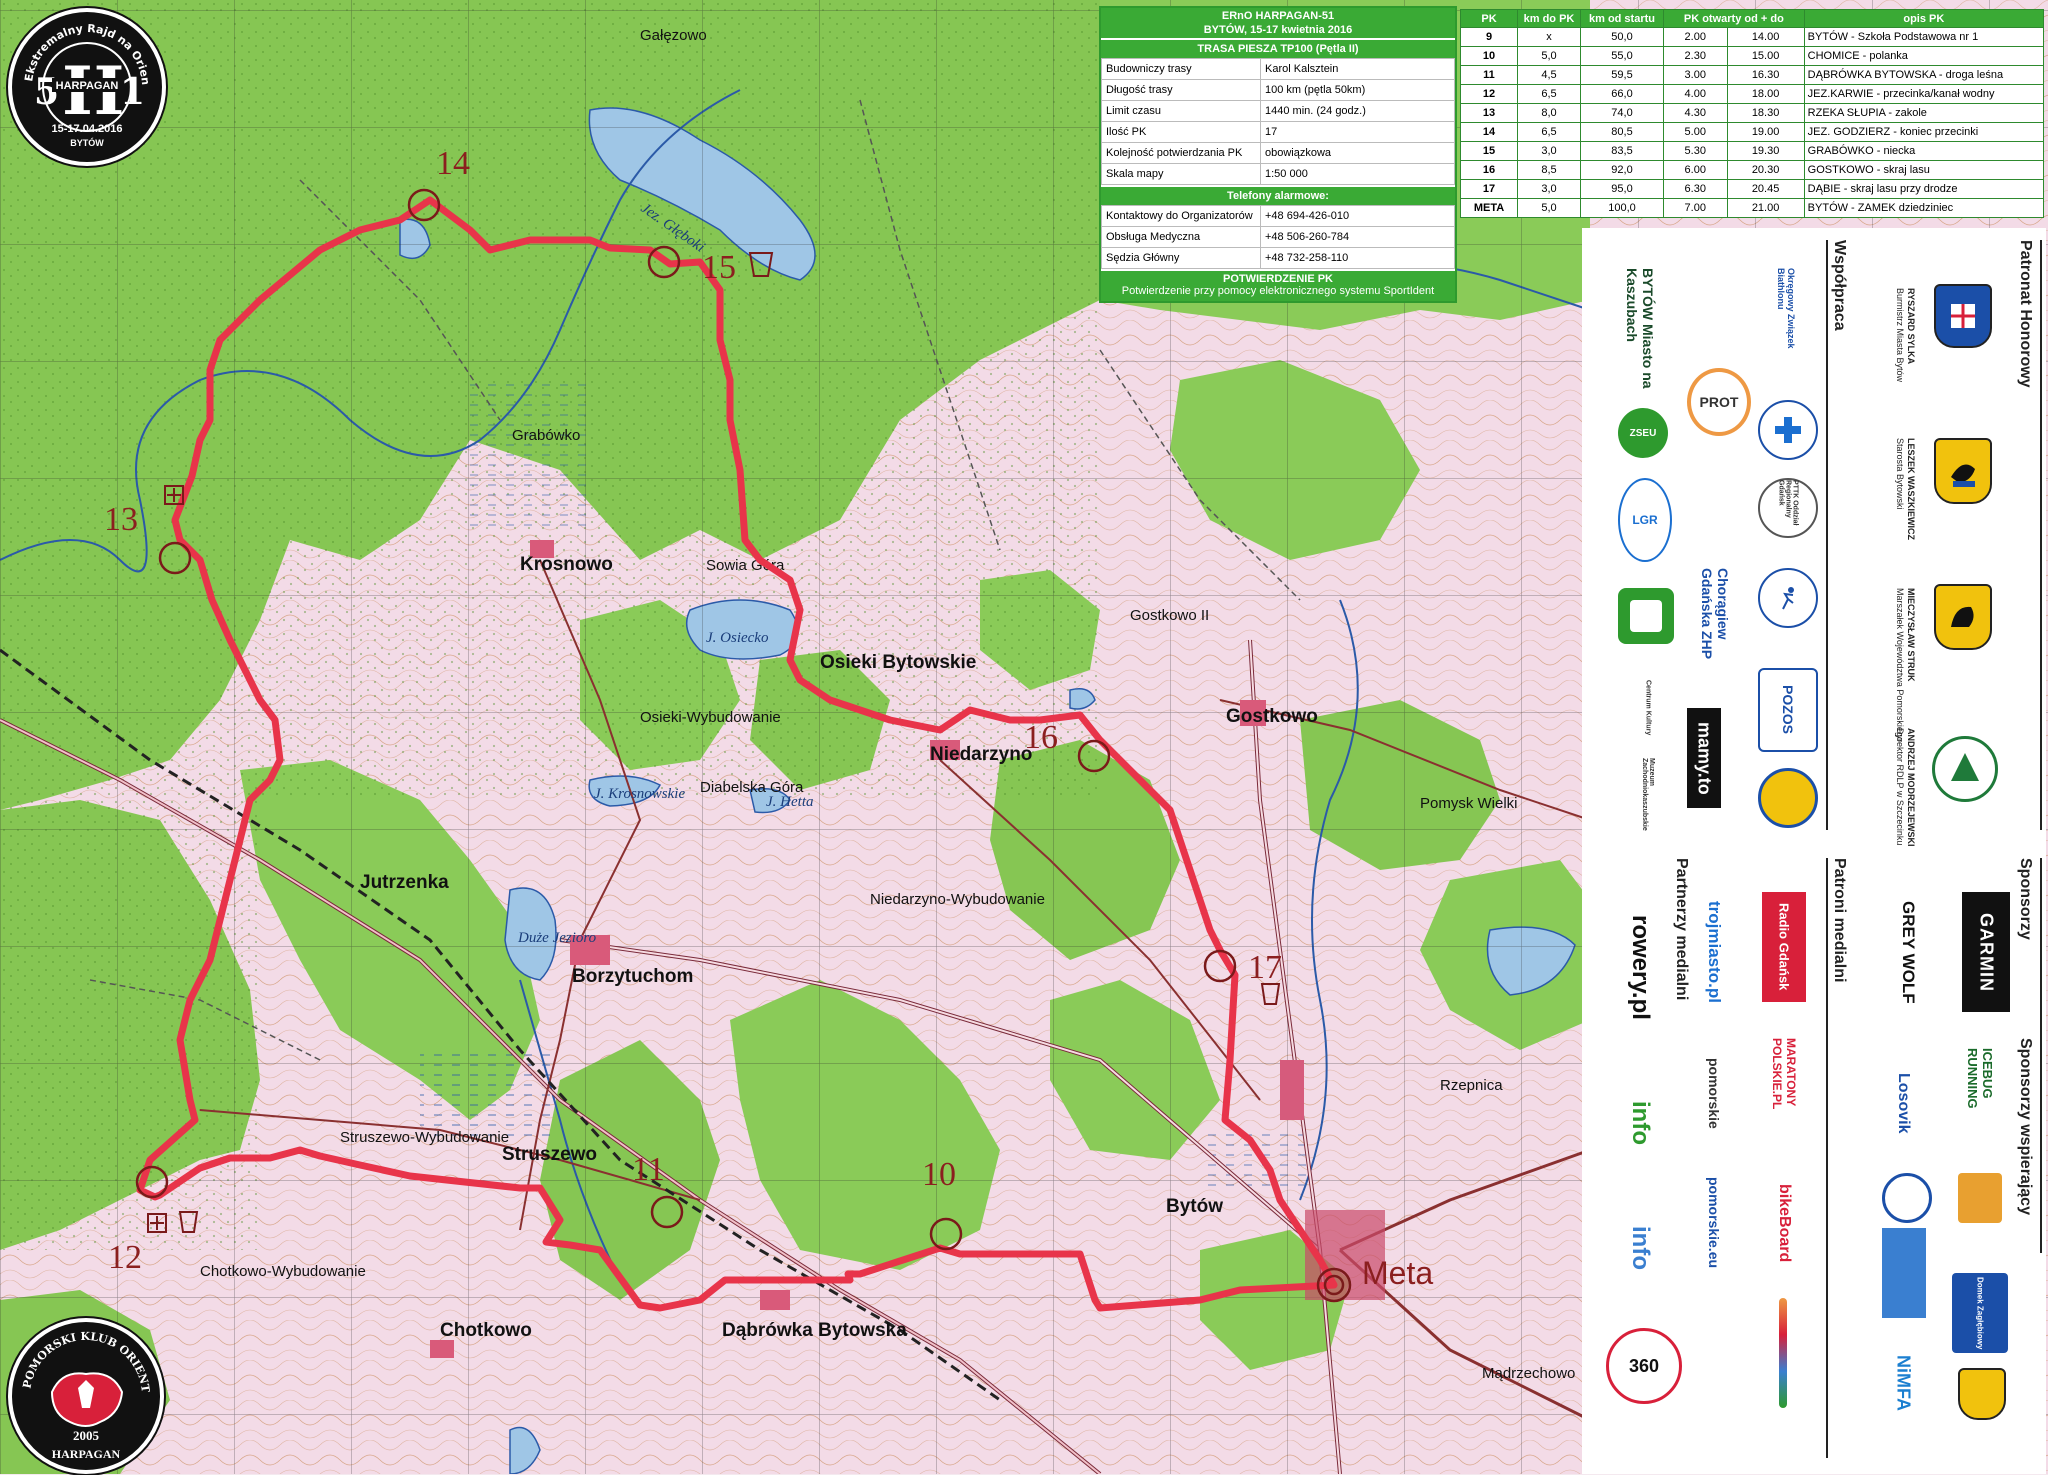  Describe the element at coordinates (1788, 798) in the screenshot. I see `coop-logo-round` at that location.